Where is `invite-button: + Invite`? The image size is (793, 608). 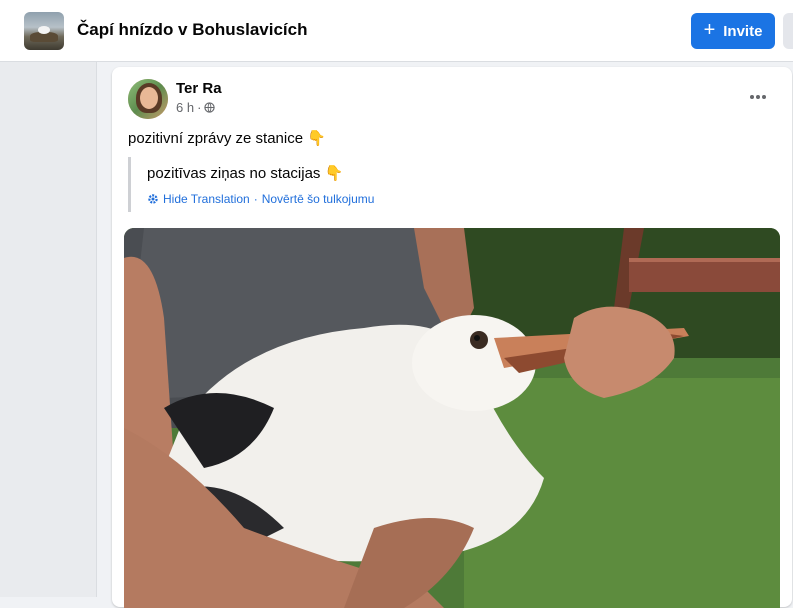
invite-button: + Invite is located at coordinates (733, 31).